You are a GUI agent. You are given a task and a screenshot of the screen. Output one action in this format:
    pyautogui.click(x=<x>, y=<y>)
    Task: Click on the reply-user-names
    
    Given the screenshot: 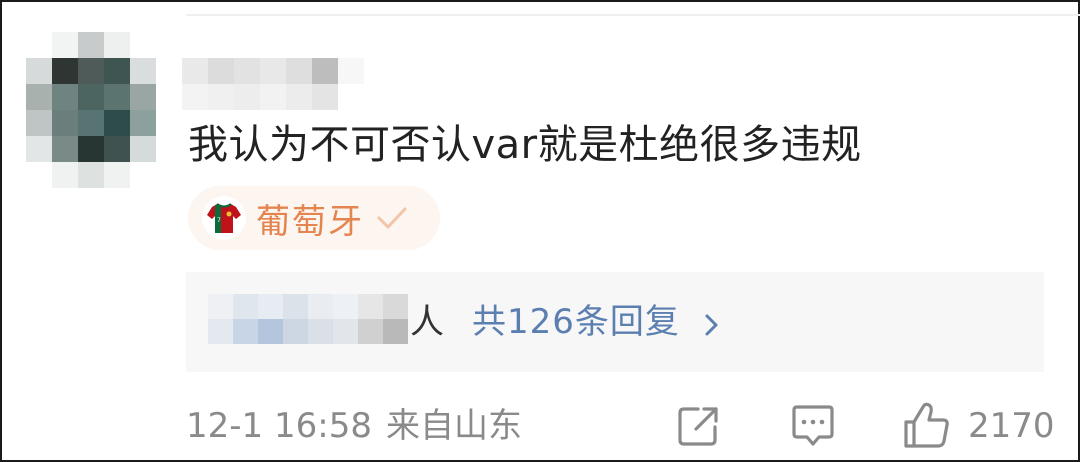 What is the action you would take?
    pyautogui.click(x=308, y=319)
    